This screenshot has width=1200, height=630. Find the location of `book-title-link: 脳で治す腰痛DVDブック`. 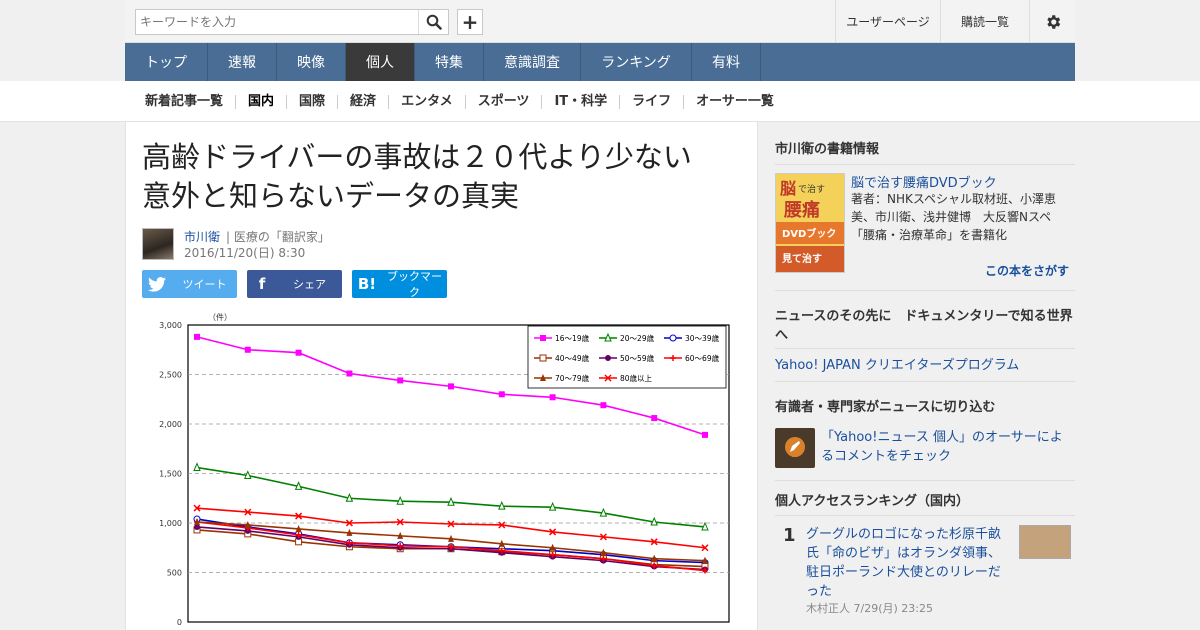

book-title-link: 脳で治す腰痛DVDブック is located at coordinates (924, 181).